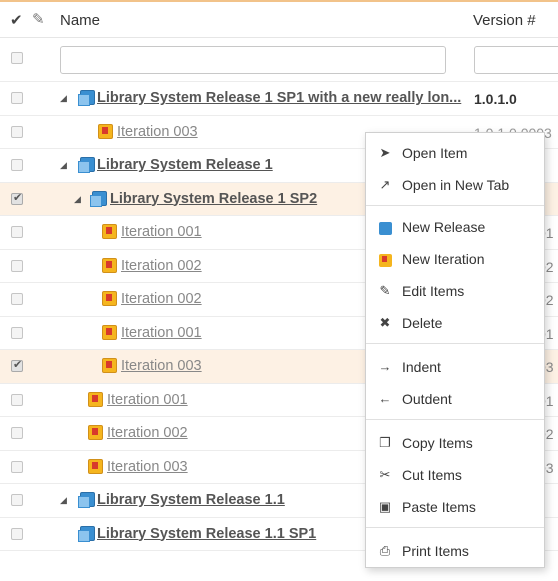 The width and height of the screenshot is (558, 581). Describe the element at coordinates (16, 20) in the screenshot. I see `select-all-check-icon: ✔` at that location.